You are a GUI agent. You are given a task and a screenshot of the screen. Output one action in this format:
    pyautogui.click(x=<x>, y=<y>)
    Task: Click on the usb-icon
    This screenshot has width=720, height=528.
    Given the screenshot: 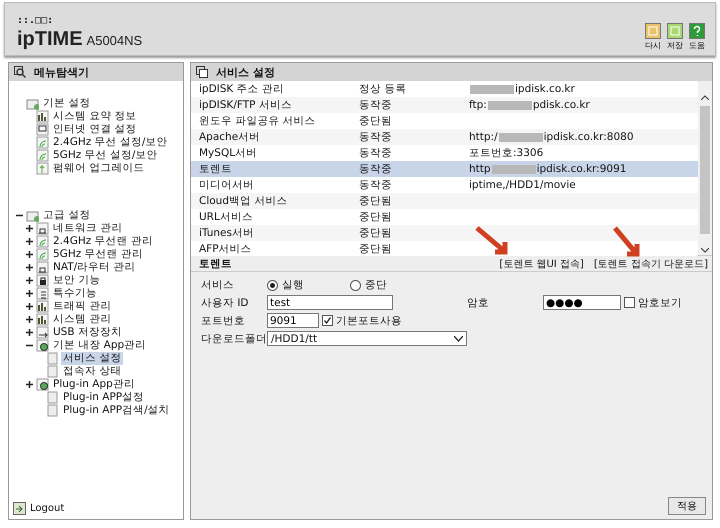 What is the action you would take?
    pyautogui.click(x=42, y=332)
    